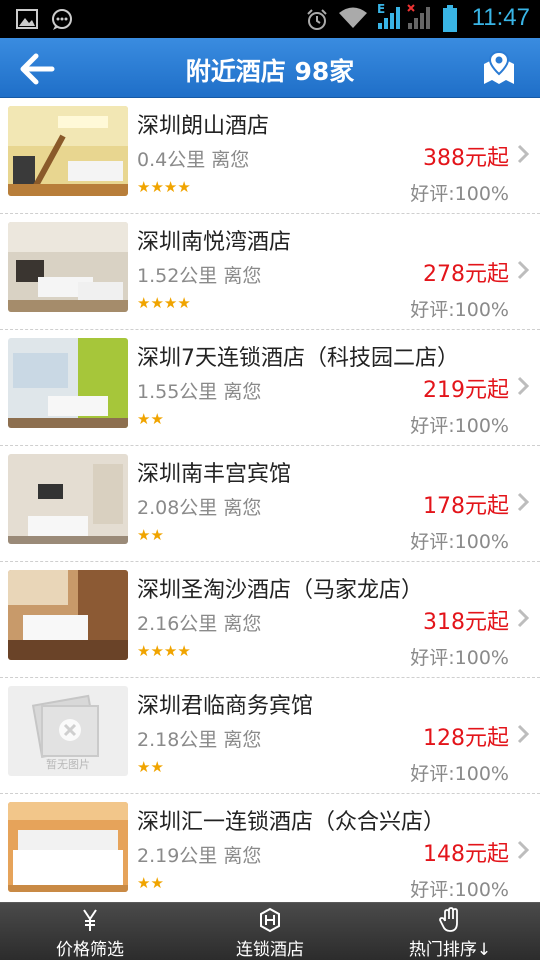  I want to click on hotel-list-item: 暂无图片 深圳君临商务宾馆 2.18公里 离您 ★★ 128元起 好评:100%, so click(270, 736).